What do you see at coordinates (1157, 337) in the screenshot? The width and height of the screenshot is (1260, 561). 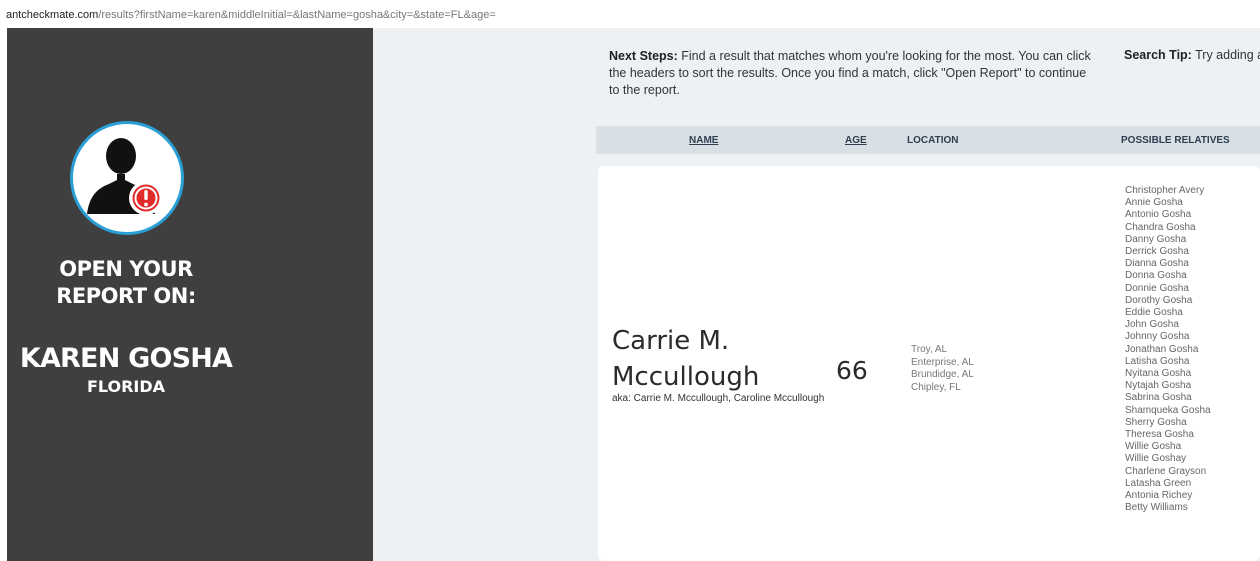 I see `relative-item: Johnny Gosha` at bounding box center [1157, 337].